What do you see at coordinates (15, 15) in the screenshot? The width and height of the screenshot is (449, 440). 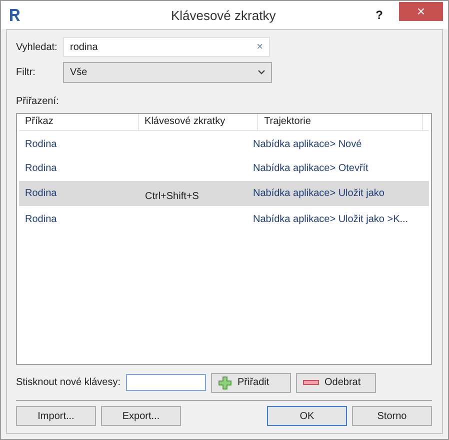 I see `app-logo-icon` at bounding box center [15, 15].